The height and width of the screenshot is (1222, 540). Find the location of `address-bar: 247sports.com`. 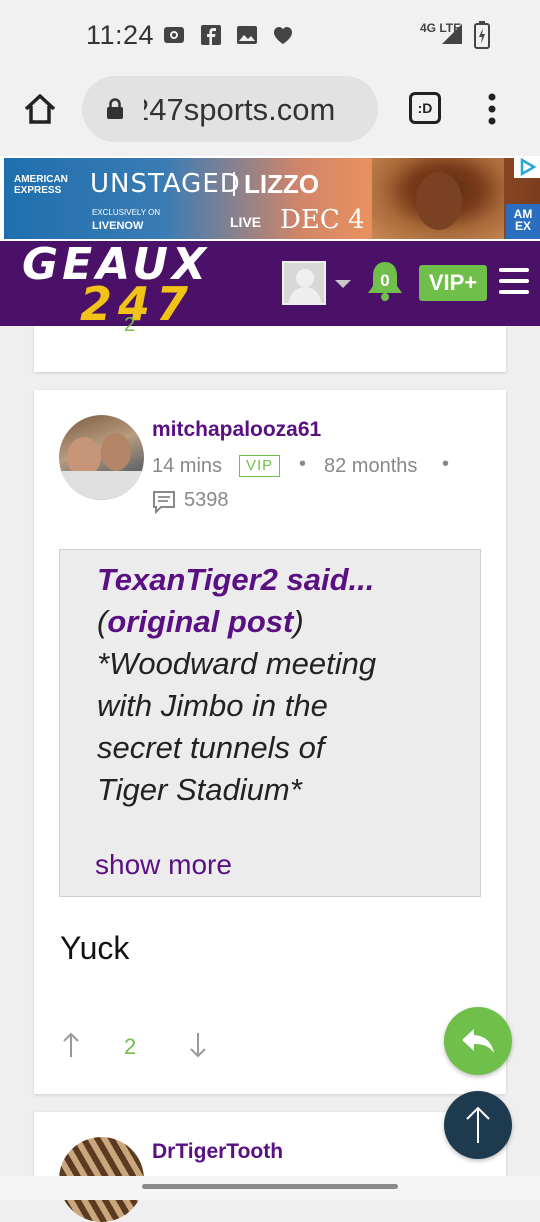

address-bar: 247sports.com is located at coordinates (230, 109).